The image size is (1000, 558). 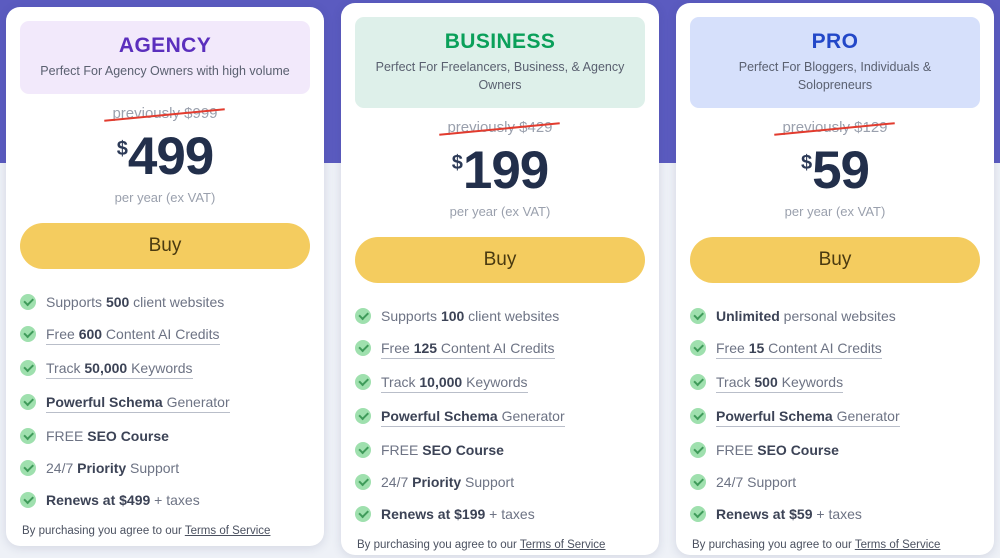 I want to click on price-block: previously $429 $199 per year (ex VAT), so click(x=500, y=163).